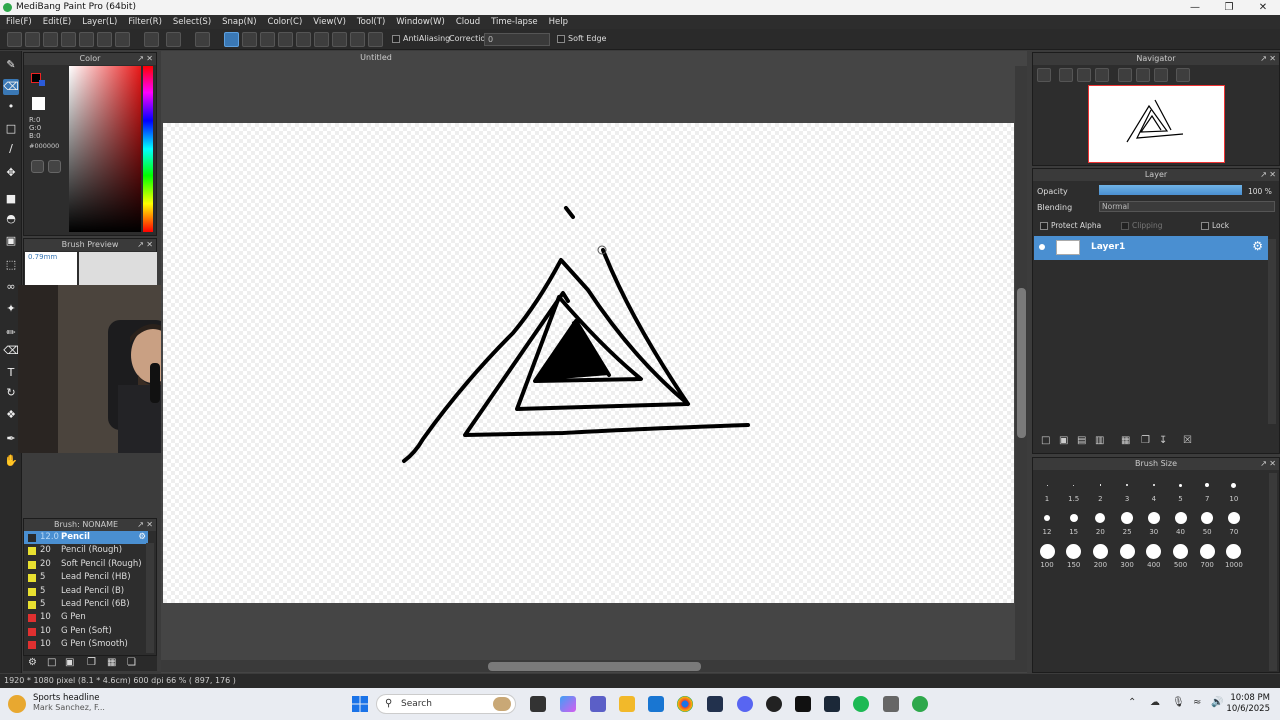  What do you see at coordinates (14, 39) in the screenshot?
I see `cloud-icon` at bounding box center [14, 39].